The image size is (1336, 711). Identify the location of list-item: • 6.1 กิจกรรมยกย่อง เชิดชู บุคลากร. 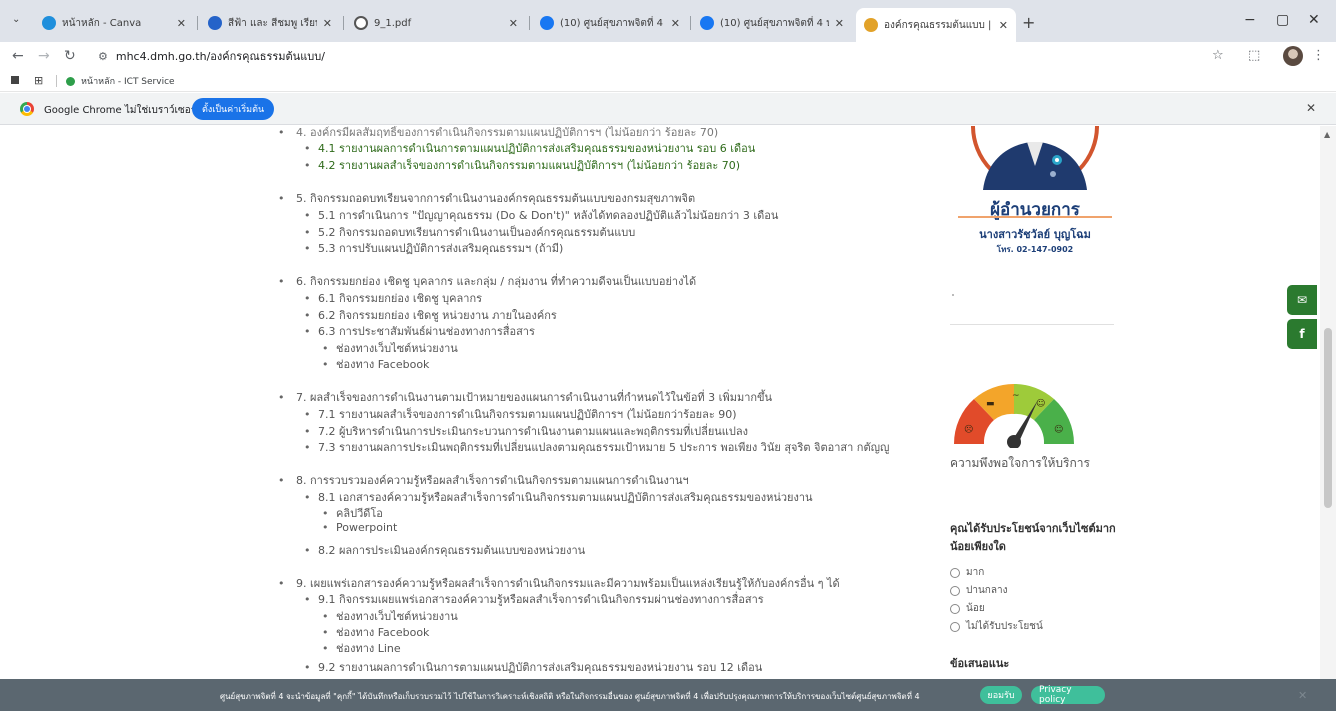
(393, 298).